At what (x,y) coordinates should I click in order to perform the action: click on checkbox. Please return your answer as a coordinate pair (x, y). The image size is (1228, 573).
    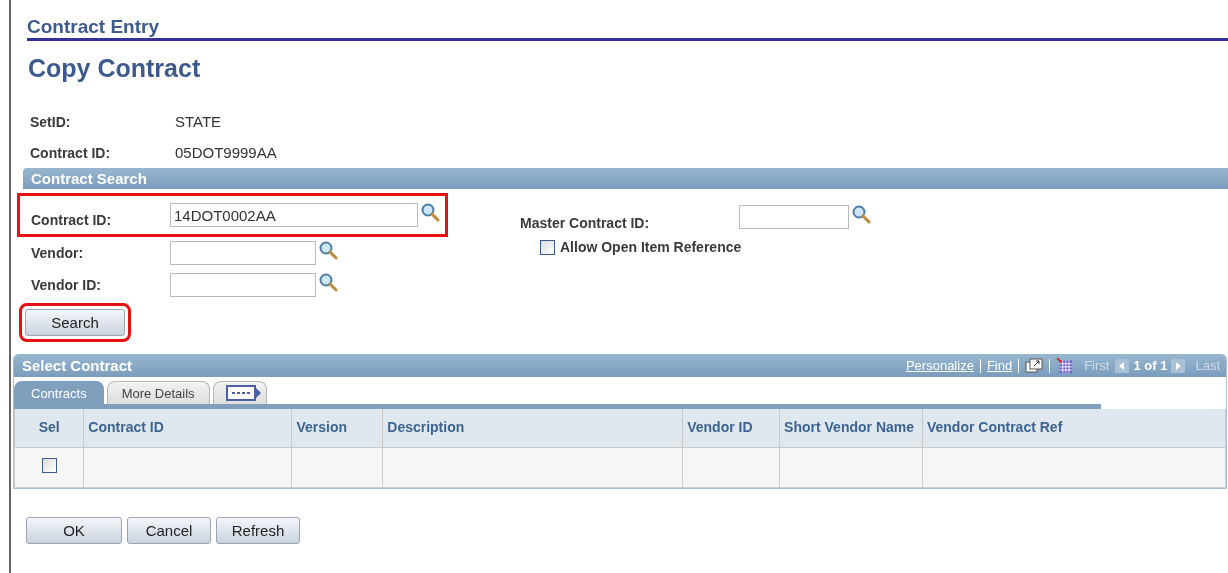
    Looking at the image, I should click on (547, 247).